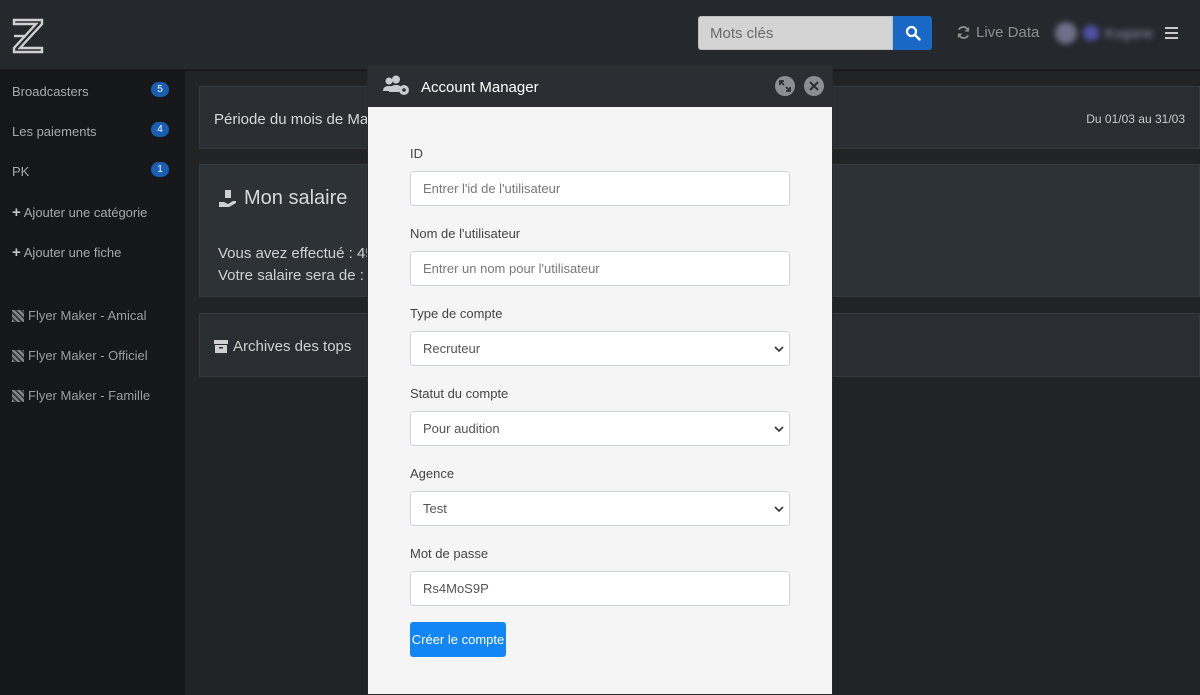 The width and height of the screenshot is (1200, 695). I want to click on salary-title-label: Mon salaire, so click(296, 198).